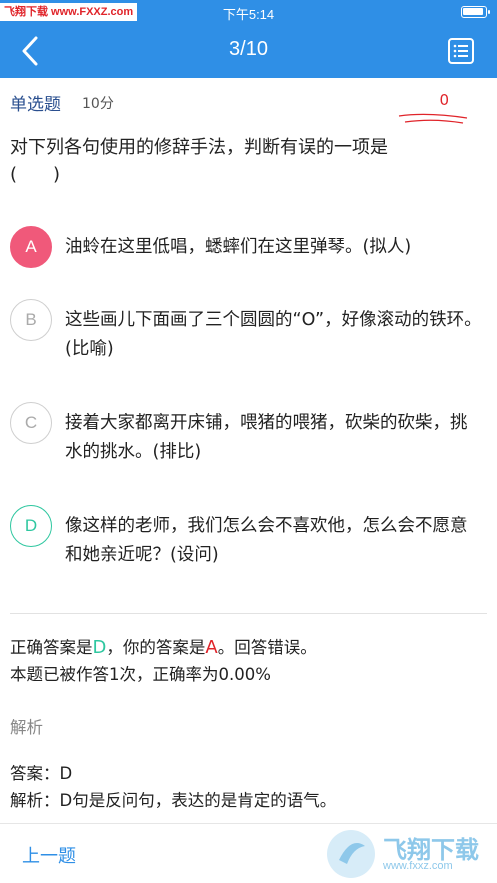 The width and height of the screenshot is (497, 883). What do you see at coordinates (31, 247) in the screenshot?
I see `option-letter: A` at bounding box center [31, 247].